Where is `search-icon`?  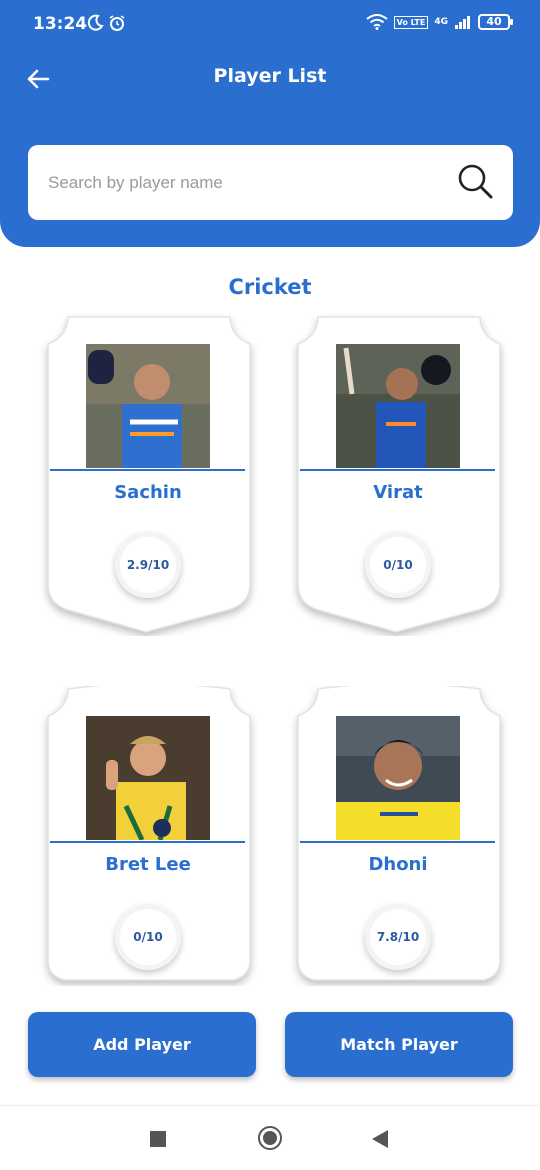 search-icon is located at coordinates (476, 182).